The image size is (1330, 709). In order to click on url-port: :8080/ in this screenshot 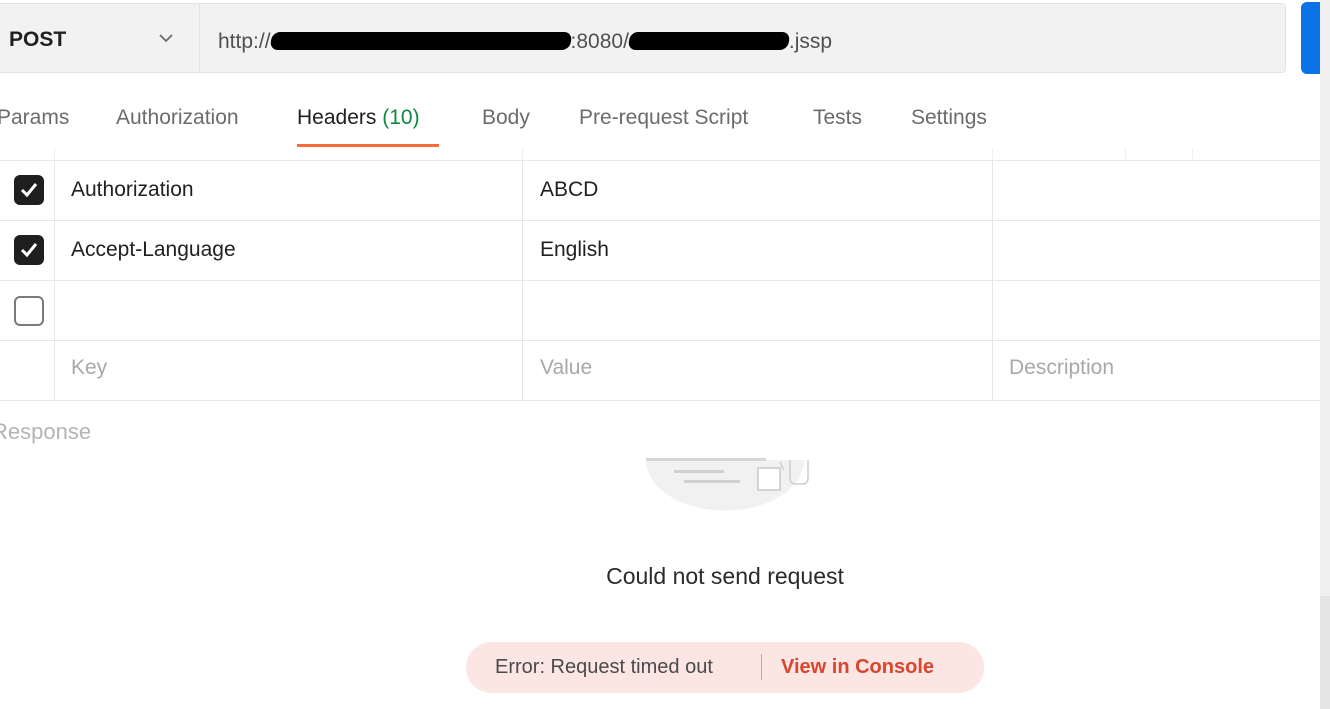, I will do `click(599, 41)`.